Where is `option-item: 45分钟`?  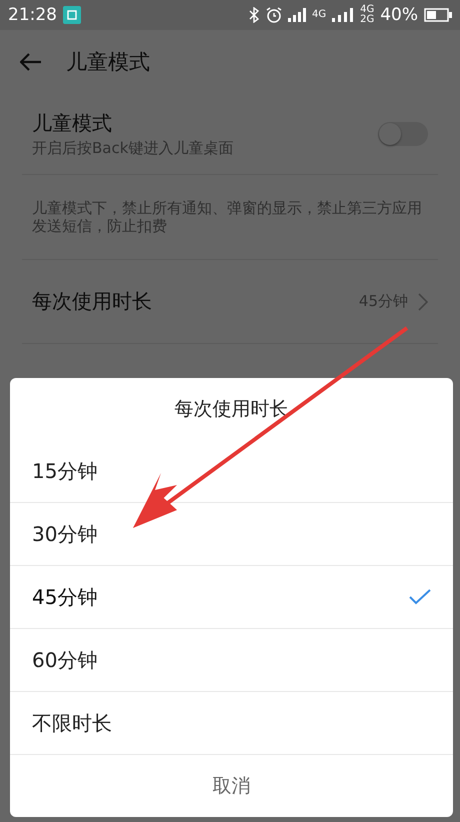
option-item: 45分钟 is located at coordinates (231, 597).